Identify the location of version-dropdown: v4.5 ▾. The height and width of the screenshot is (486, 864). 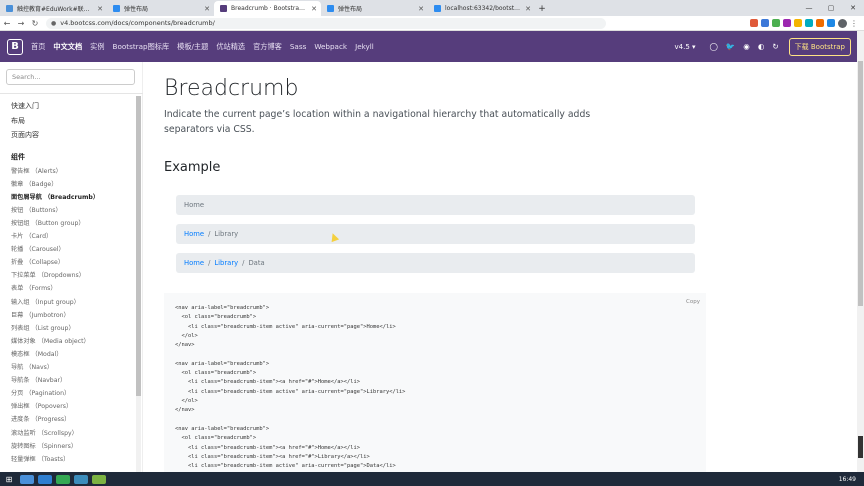
(685, 47).